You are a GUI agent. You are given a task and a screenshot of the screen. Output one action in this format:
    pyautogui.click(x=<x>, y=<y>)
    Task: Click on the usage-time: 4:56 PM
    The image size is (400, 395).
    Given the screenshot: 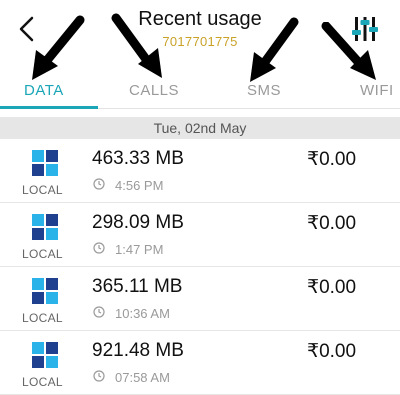 What is the action you would take?
    pyautogui.click(x=139, y=185)
    